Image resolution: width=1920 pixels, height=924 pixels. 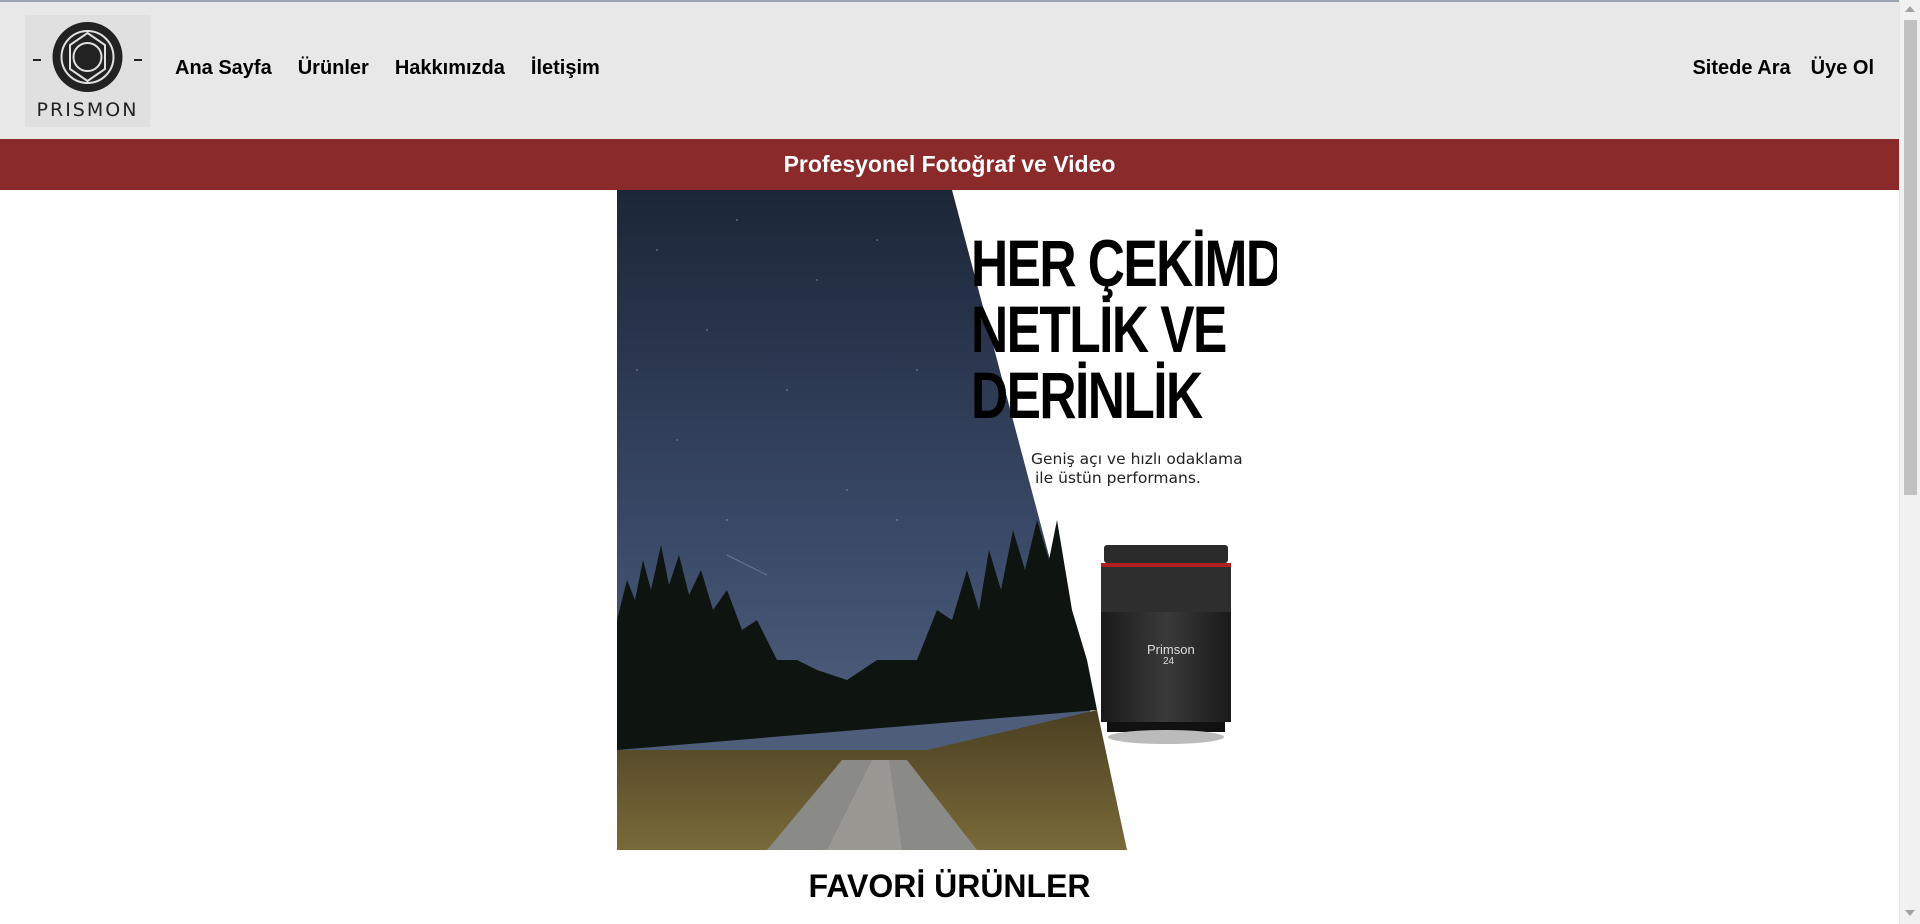 I want to click on hero-headline: HER ÇEKİMDE NETLİK VE DERİNLİK, so click(x=1124, y=329).